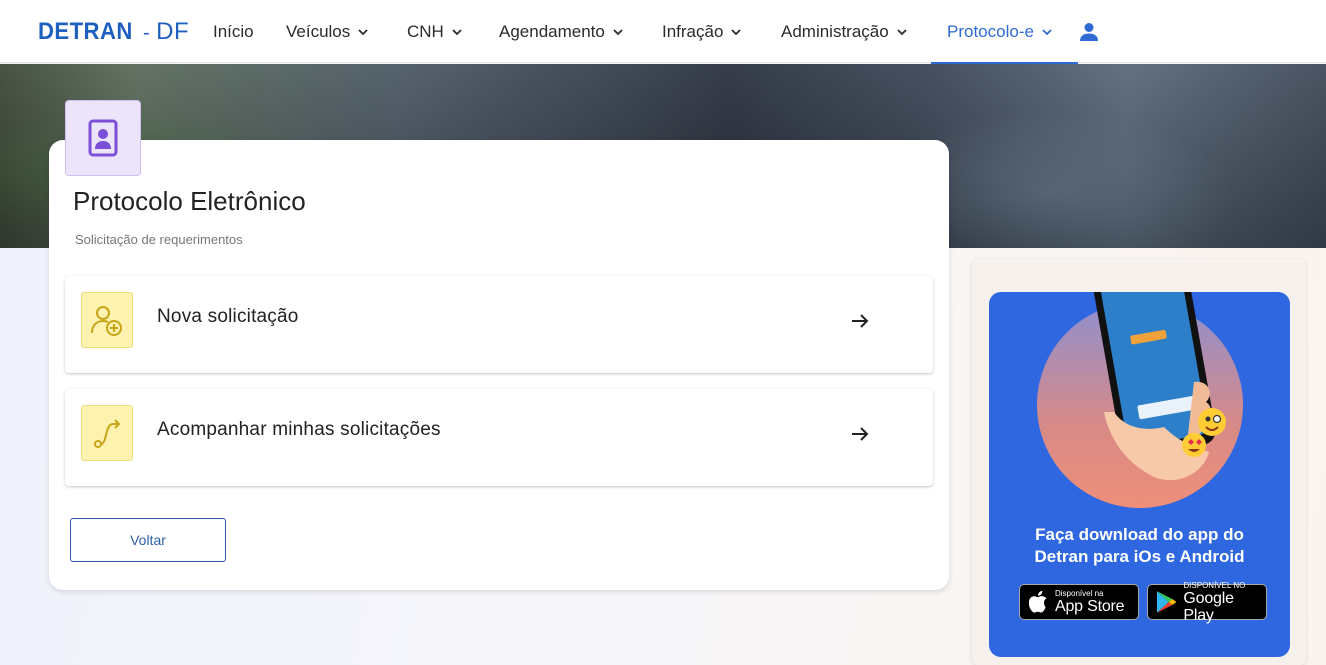 This screenshot has height=665, width=1326. Describe the element at coordinates (148, 540) in the screenshot. I see `back-button: Voltar` at that location.